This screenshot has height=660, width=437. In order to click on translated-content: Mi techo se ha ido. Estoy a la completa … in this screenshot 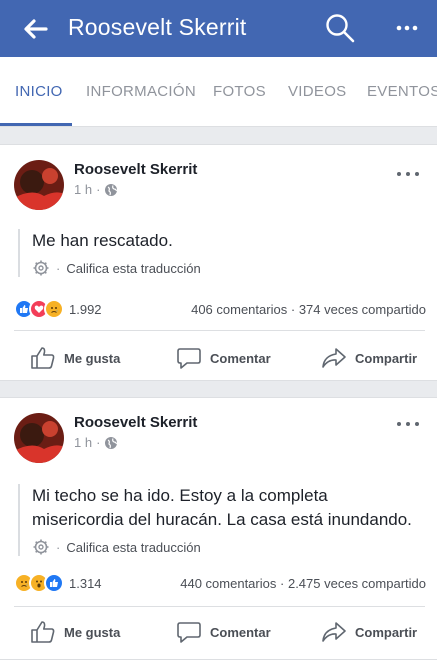, I will do `click(218, 520)`.